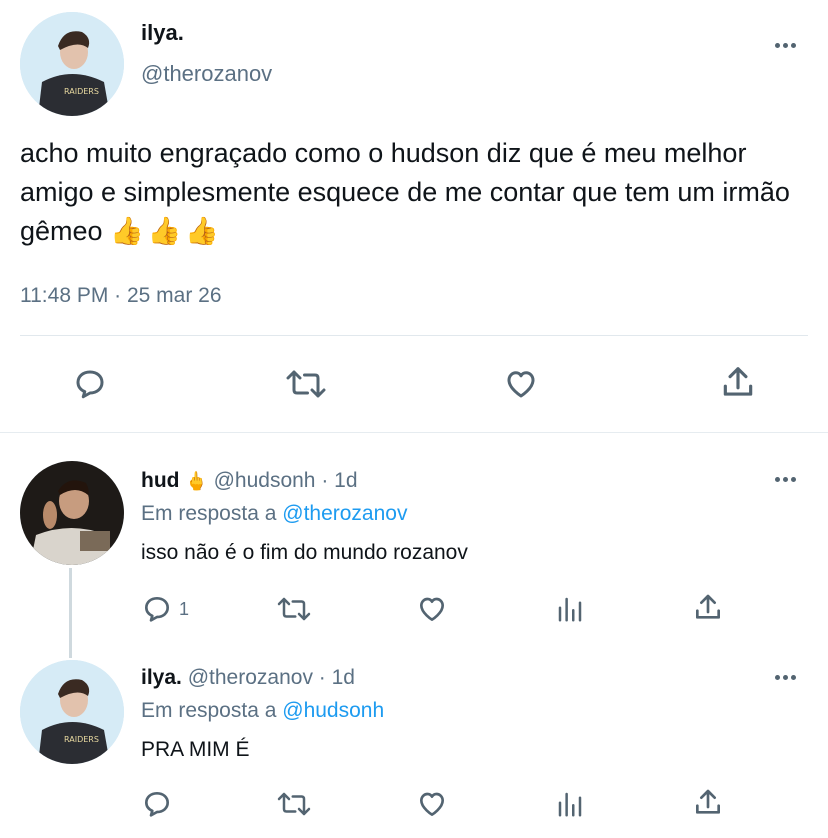  I want to click on replying-to: Em resposta a @therozanov, so click(274, 514).